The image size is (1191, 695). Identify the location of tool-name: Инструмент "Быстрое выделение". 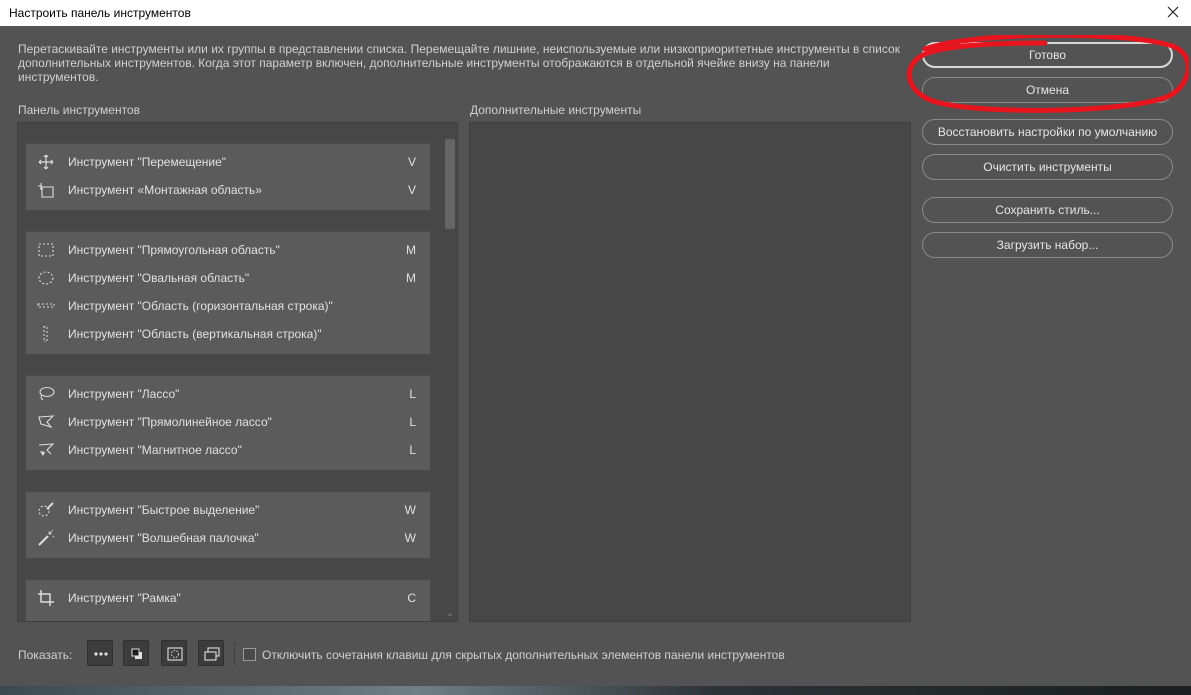
(164, 510).